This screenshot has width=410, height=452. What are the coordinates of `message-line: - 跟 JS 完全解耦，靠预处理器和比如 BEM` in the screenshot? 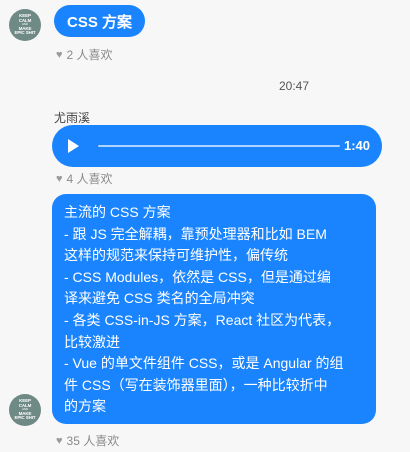 It's located at (195, 233).